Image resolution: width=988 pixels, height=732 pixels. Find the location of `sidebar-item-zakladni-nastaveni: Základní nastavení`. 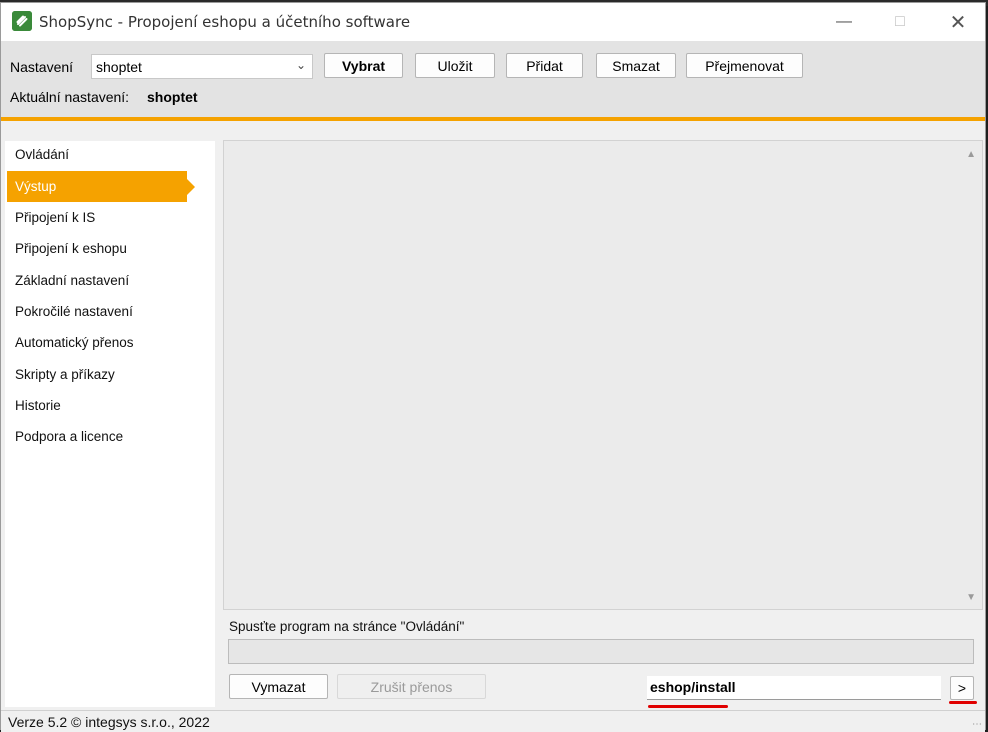

sidebar-item-zakladni-nastaveni: Základní nastavení is located at coordinates (72, 280).